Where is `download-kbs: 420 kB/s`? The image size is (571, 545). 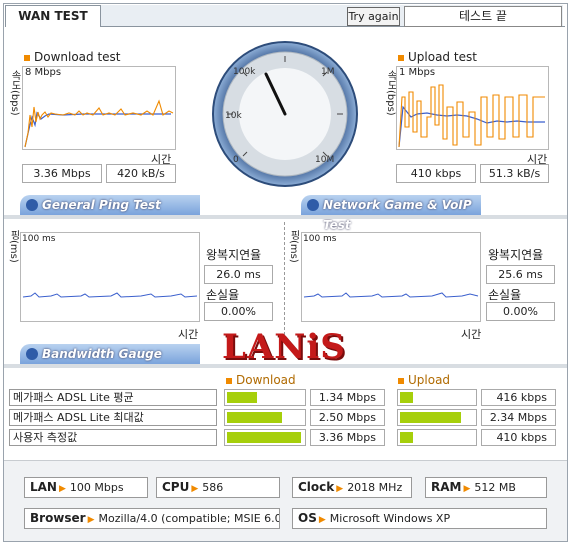
download-kbs: 420 kB/s is located at coordinates (141, 173).